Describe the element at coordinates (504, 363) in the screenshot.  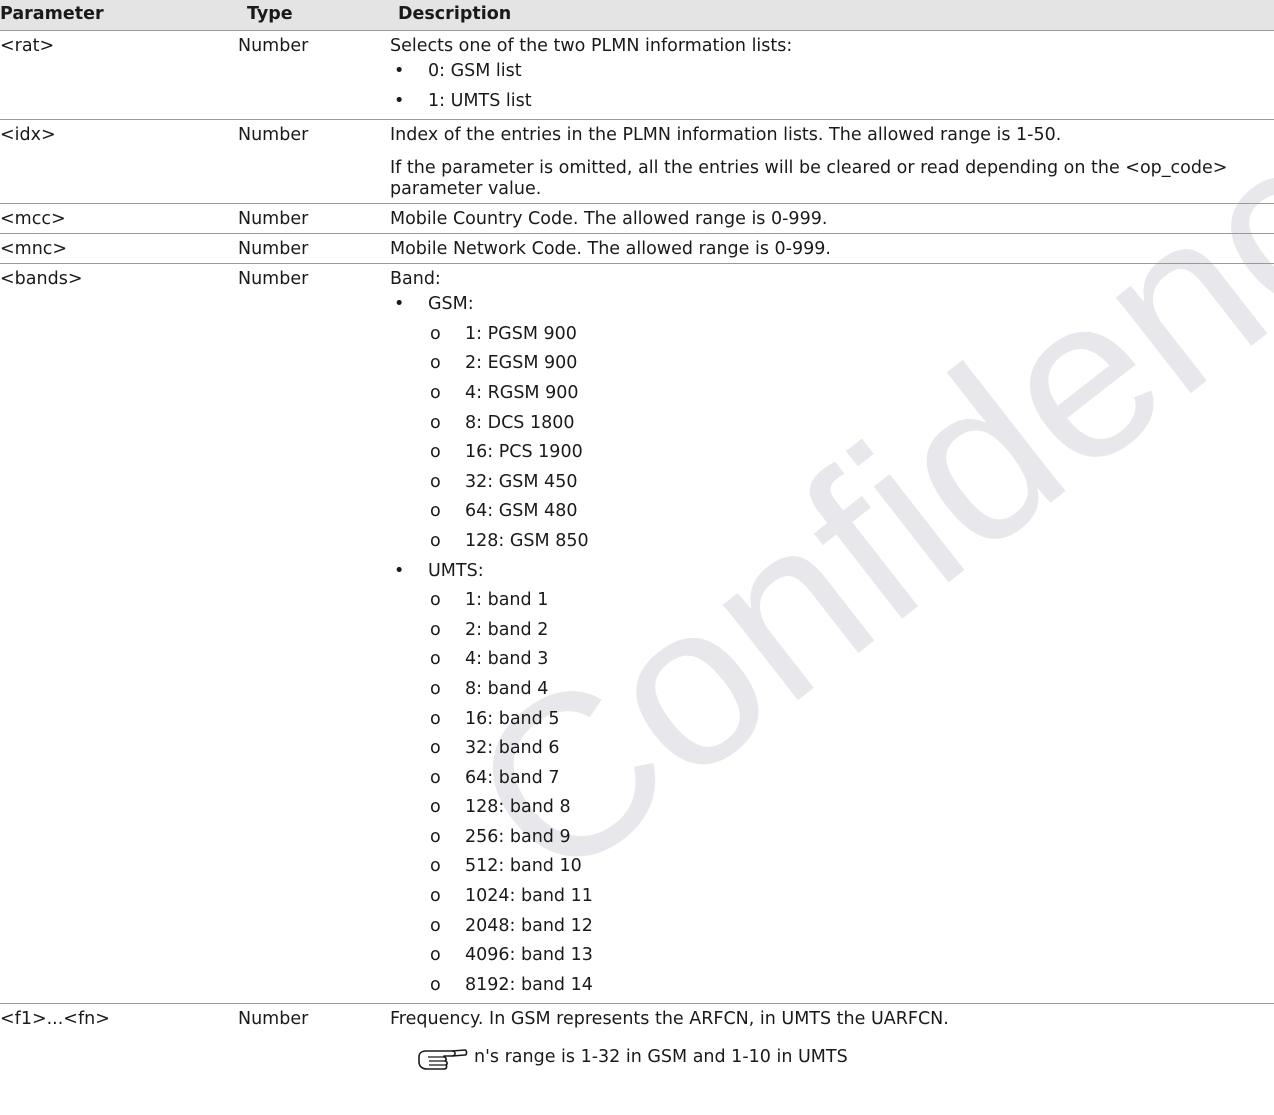
I see `list-item: o 2: EGSM 900` at that location.